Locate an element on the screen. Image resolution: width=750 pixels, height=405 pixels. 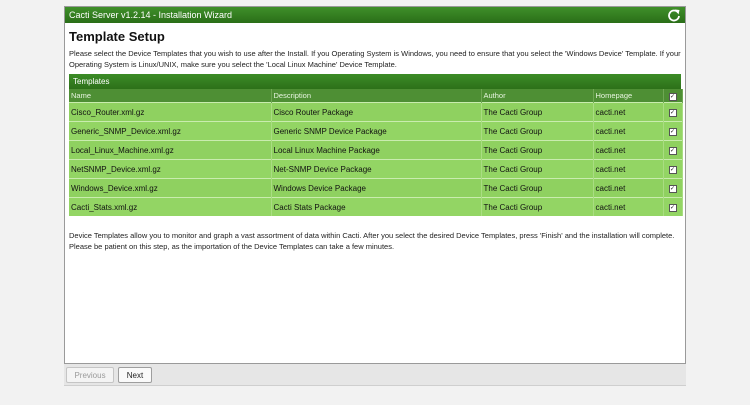
template-description-cell: Local Linux Machine Package is located at coordinates (376, 150).